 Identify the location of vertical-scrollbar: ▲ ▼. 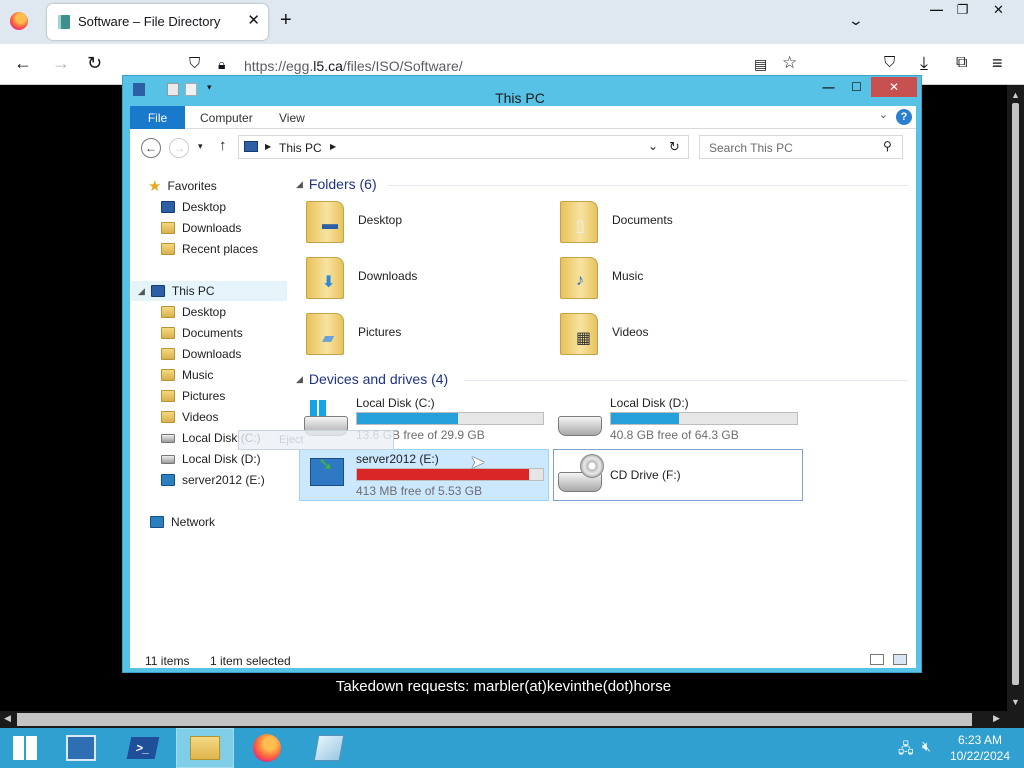
(1015, 398).